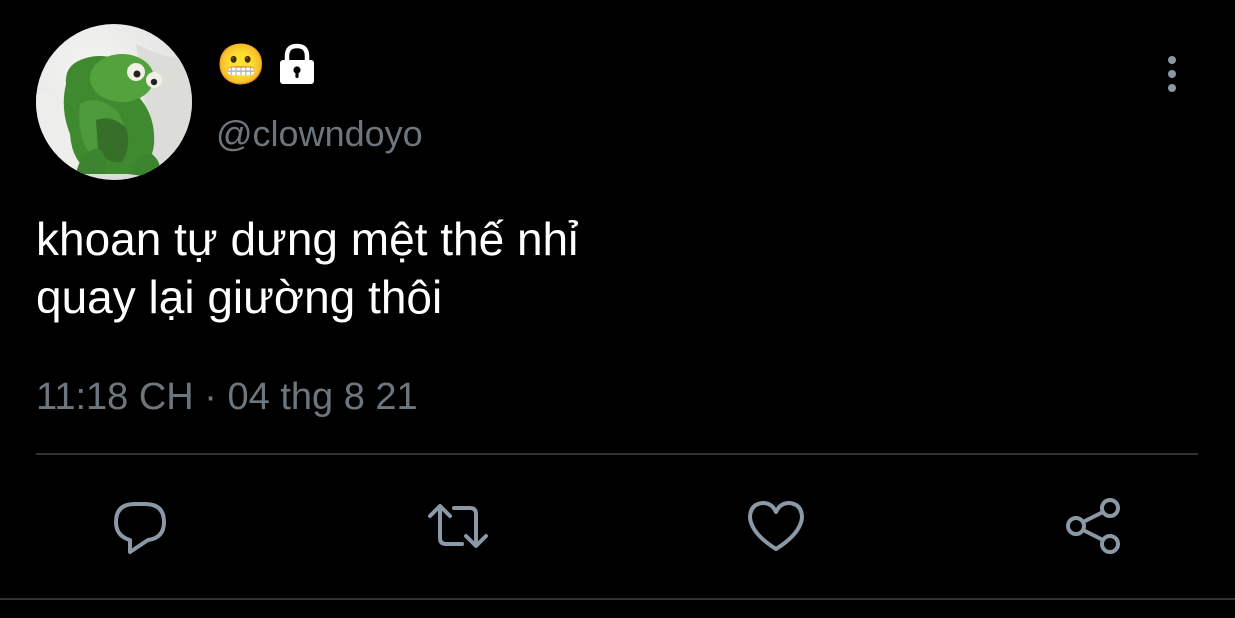 Image resolution: width=1235 pixels, height=618 pixels. Describe the element at coordinates (307, 239) in the screenshot. I see `tweet-text-line-1: khoan tự dưng mệt thế nhỉ` at that location.